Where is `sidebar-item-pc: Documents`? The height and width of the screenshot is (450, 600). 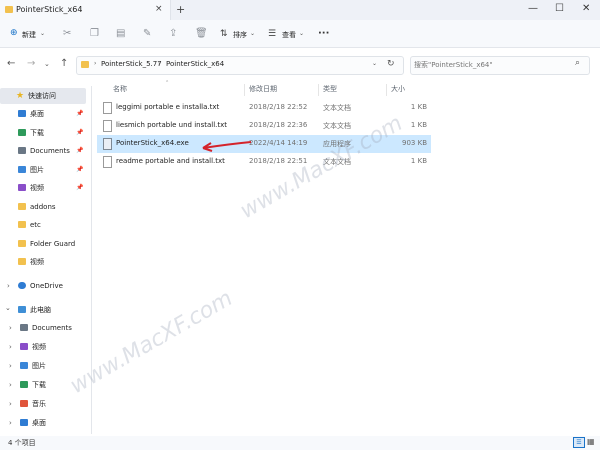
sidebar-item-pc: Documents is located at coordinates (46, 328).